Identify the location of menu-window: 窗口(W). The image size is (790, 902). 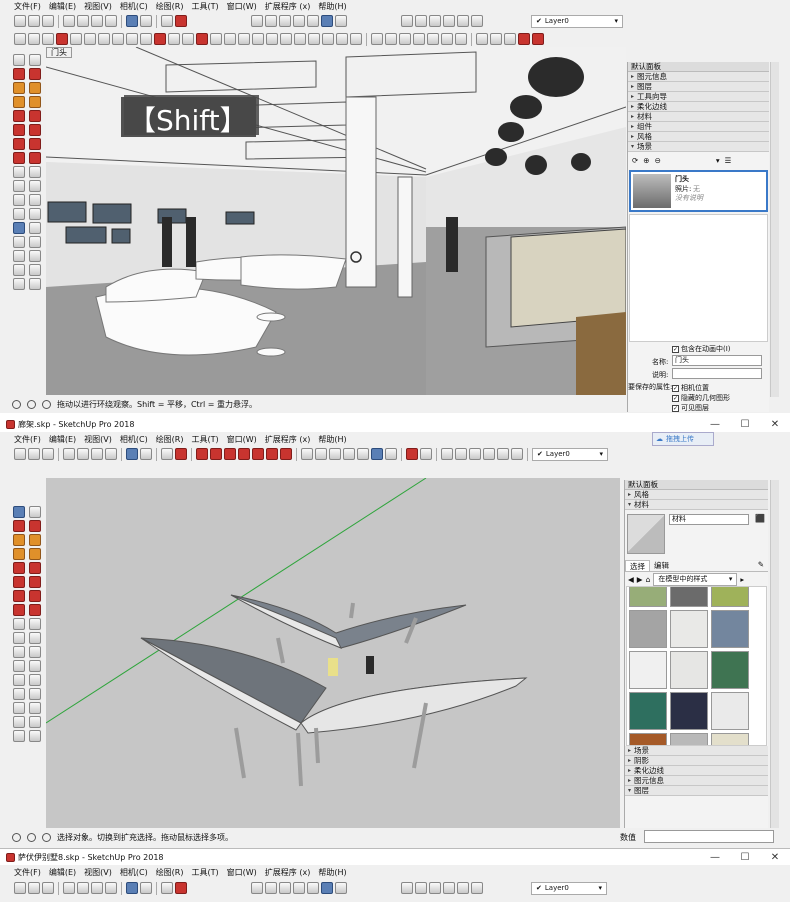
(242, 6).